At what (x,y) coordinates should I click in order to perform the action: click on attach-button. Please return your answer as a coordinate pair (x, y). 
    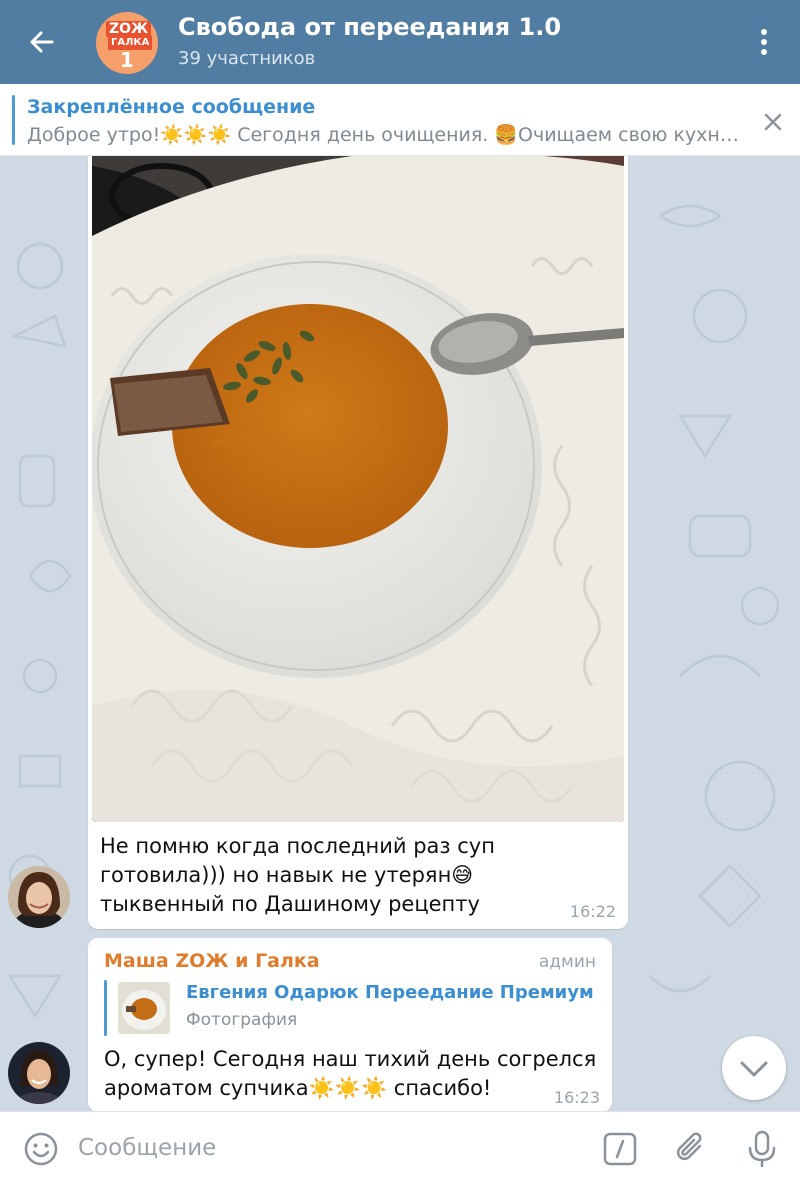
    Looking at the image, I should click on (692, 1148).